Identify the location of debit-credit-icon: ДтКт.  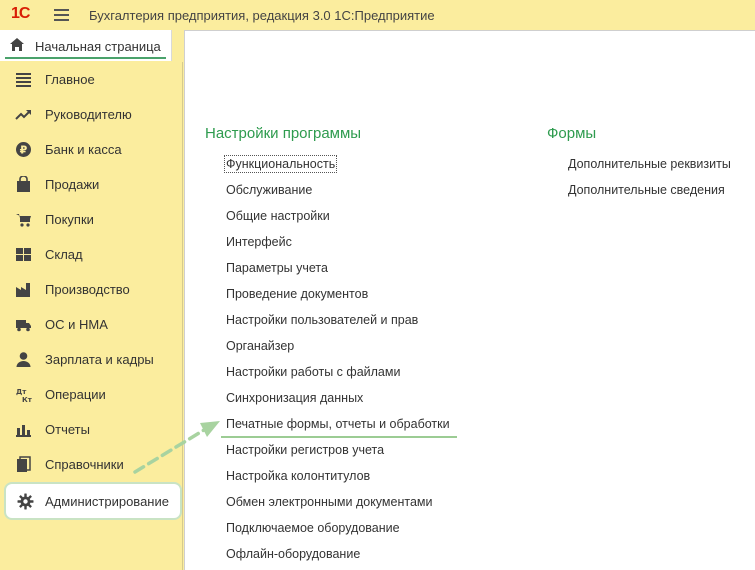
(24, 395).